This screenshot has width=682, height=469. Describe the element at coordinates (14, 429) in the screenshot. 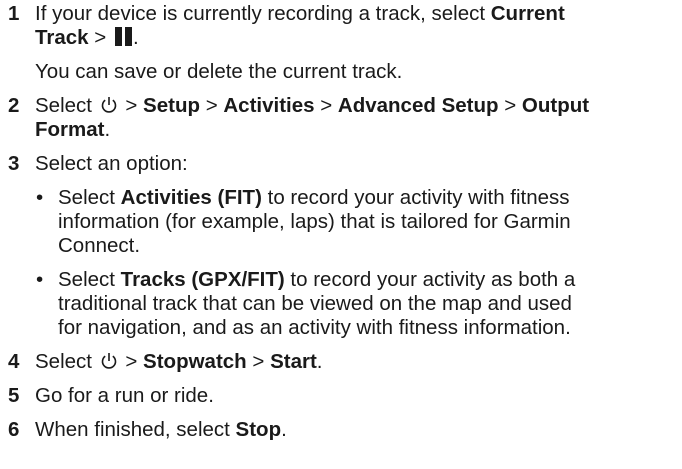

I see `step-number: 6` at that location.